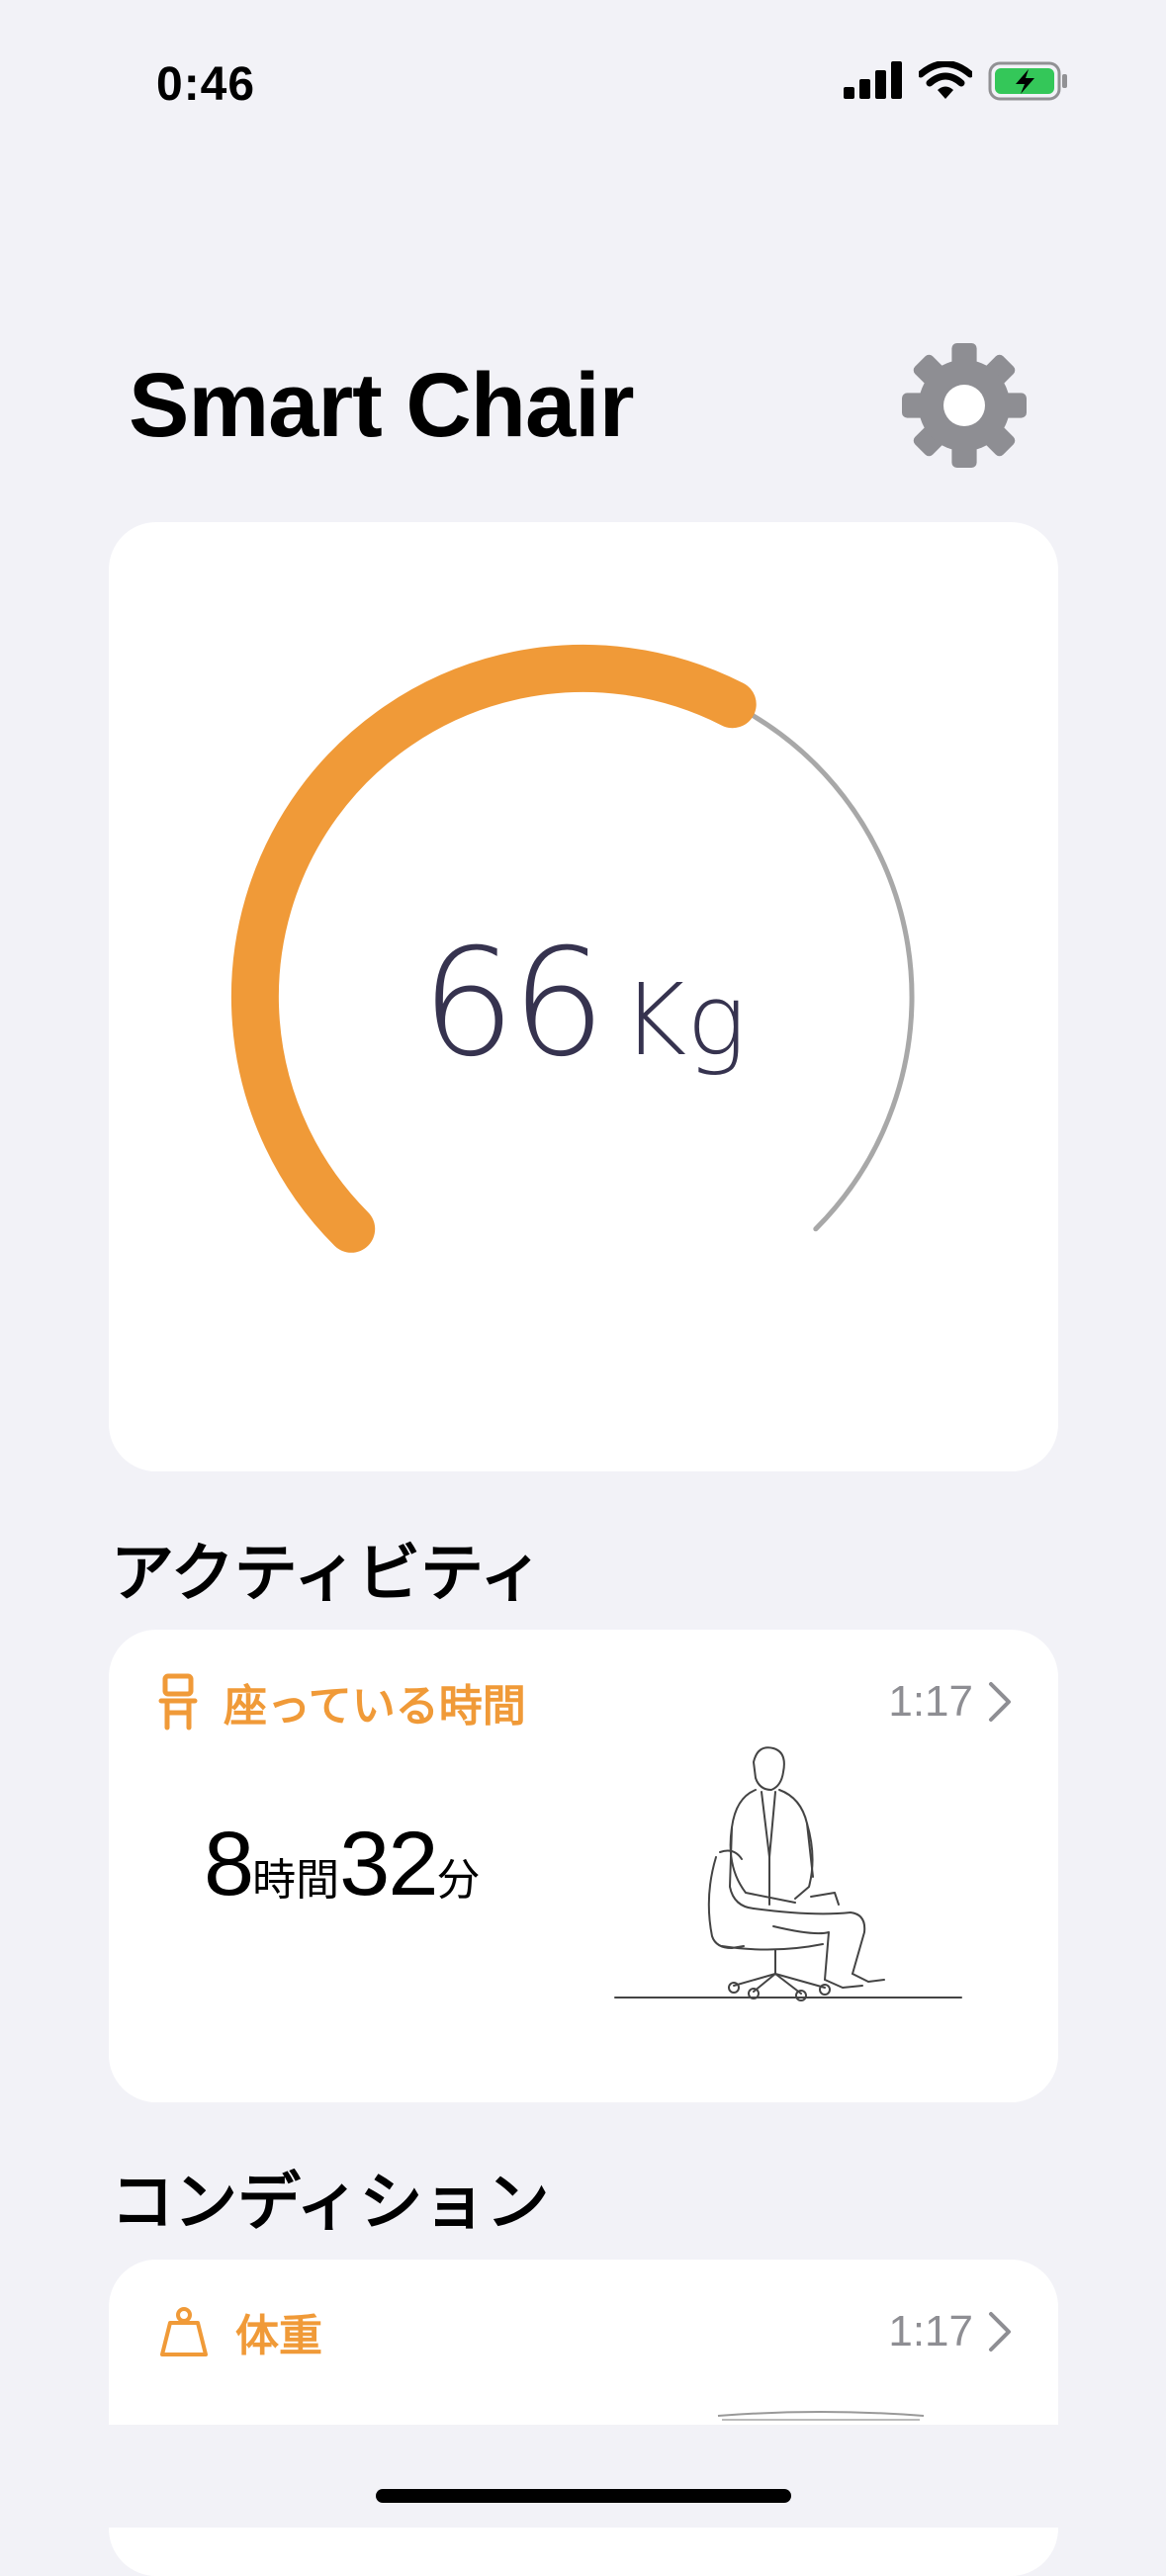  I want to click on status-time: 0:46, so click(206, 84).